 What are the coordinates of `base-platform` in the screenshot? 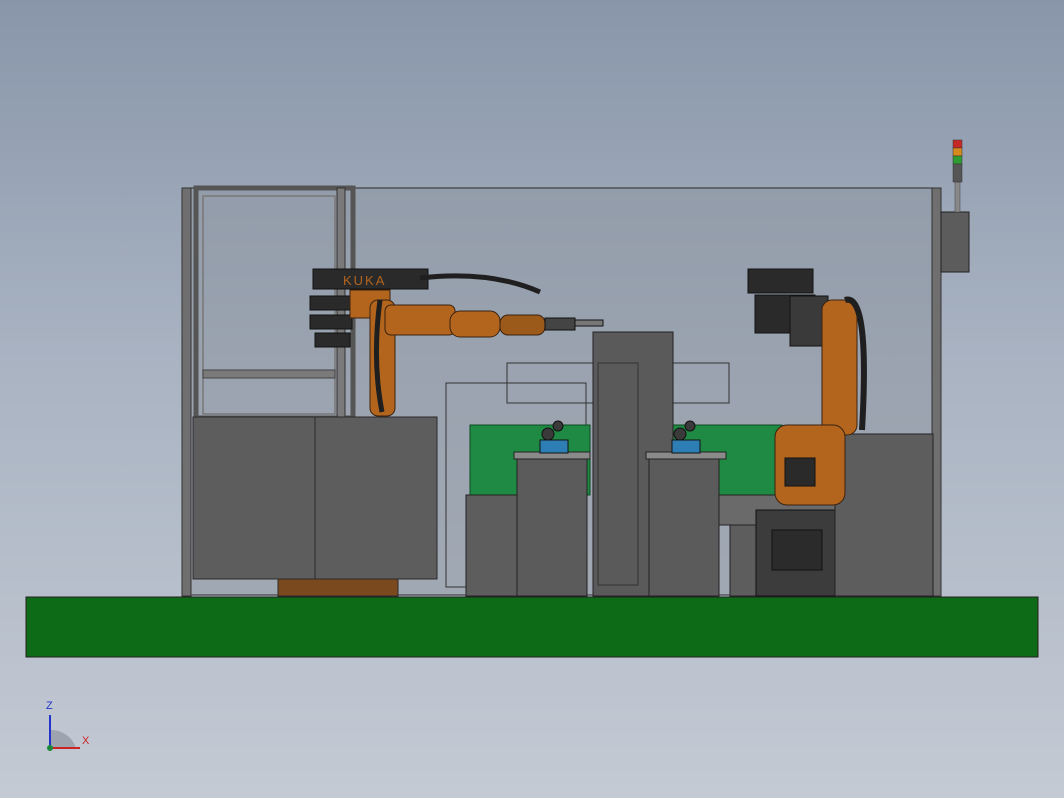 It's located at (532, 627).